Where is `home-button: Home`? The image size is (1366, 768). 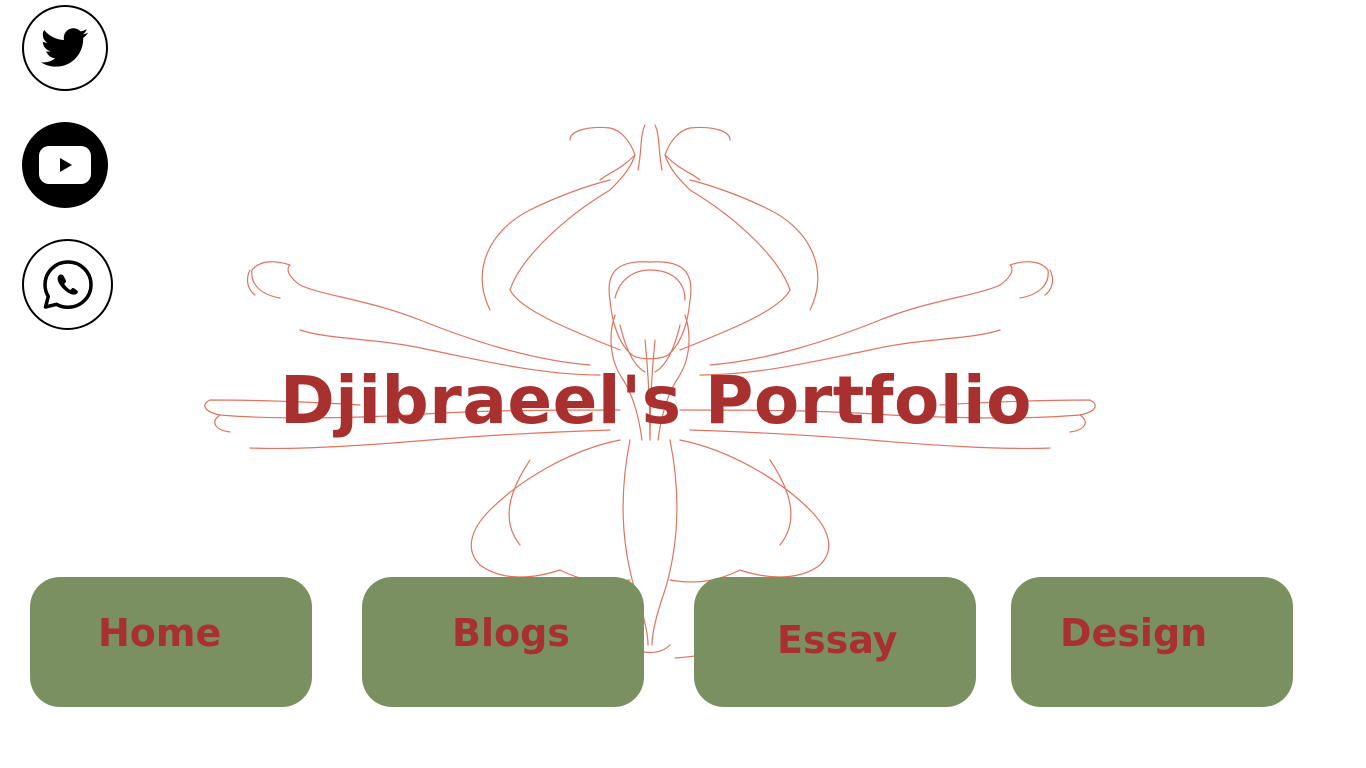 home-button: Home is located at coordinates (171, 642).